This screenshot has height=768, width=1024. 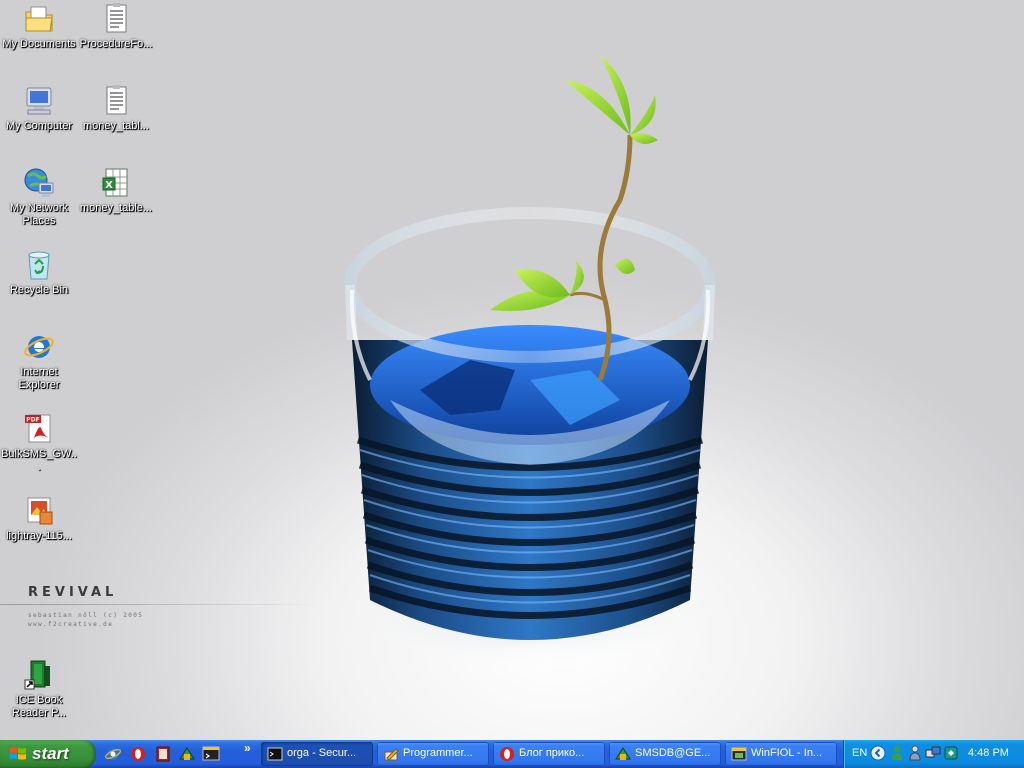 What do you see at coordinates (859, 753) in the screenshot?
I see `language-indicator: EN` at bounding box center [859, 753].